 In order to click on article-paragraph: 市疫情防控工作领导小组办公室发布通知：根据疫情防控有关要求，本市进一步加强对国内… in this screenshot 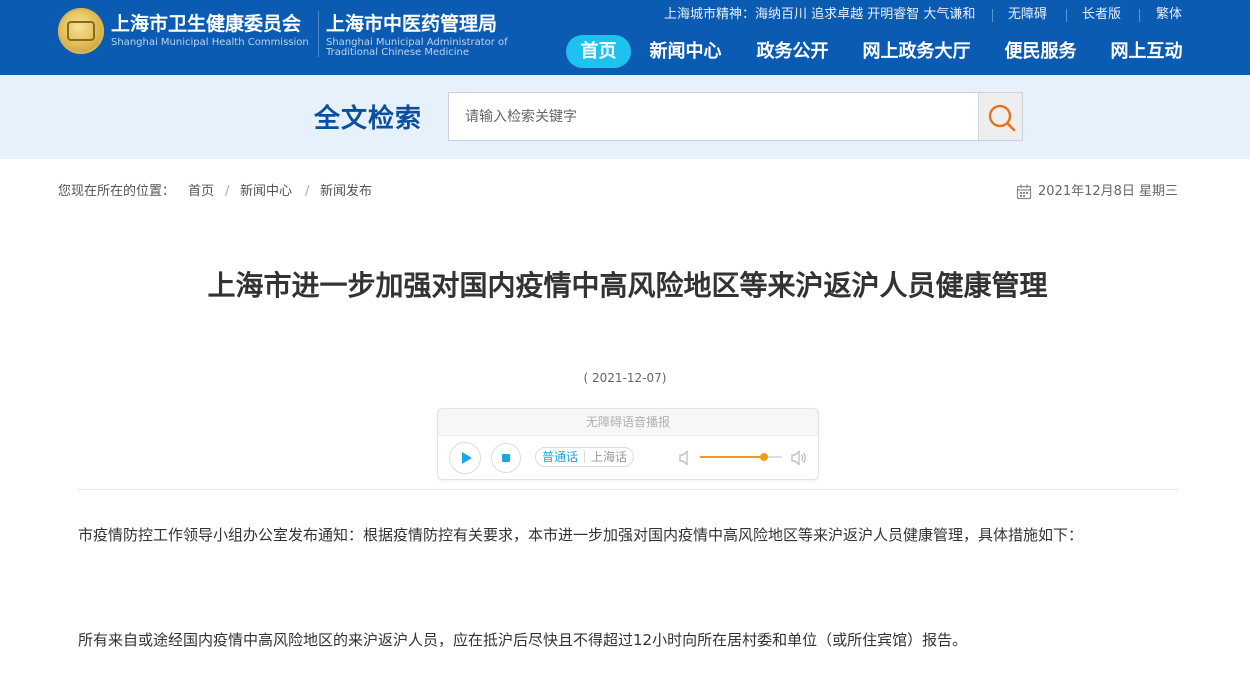, I will do `click(581, 535)`.